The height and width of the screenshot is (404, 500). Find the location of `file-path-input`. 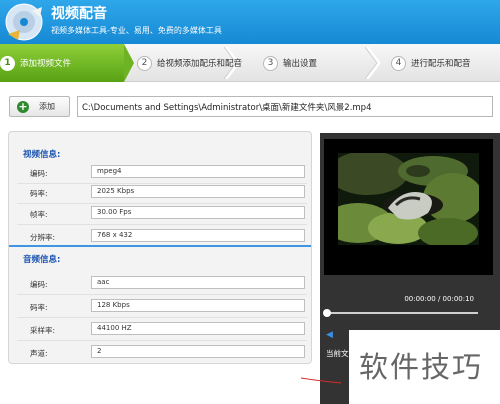

file-path-input is located at coordinates (285, 106).